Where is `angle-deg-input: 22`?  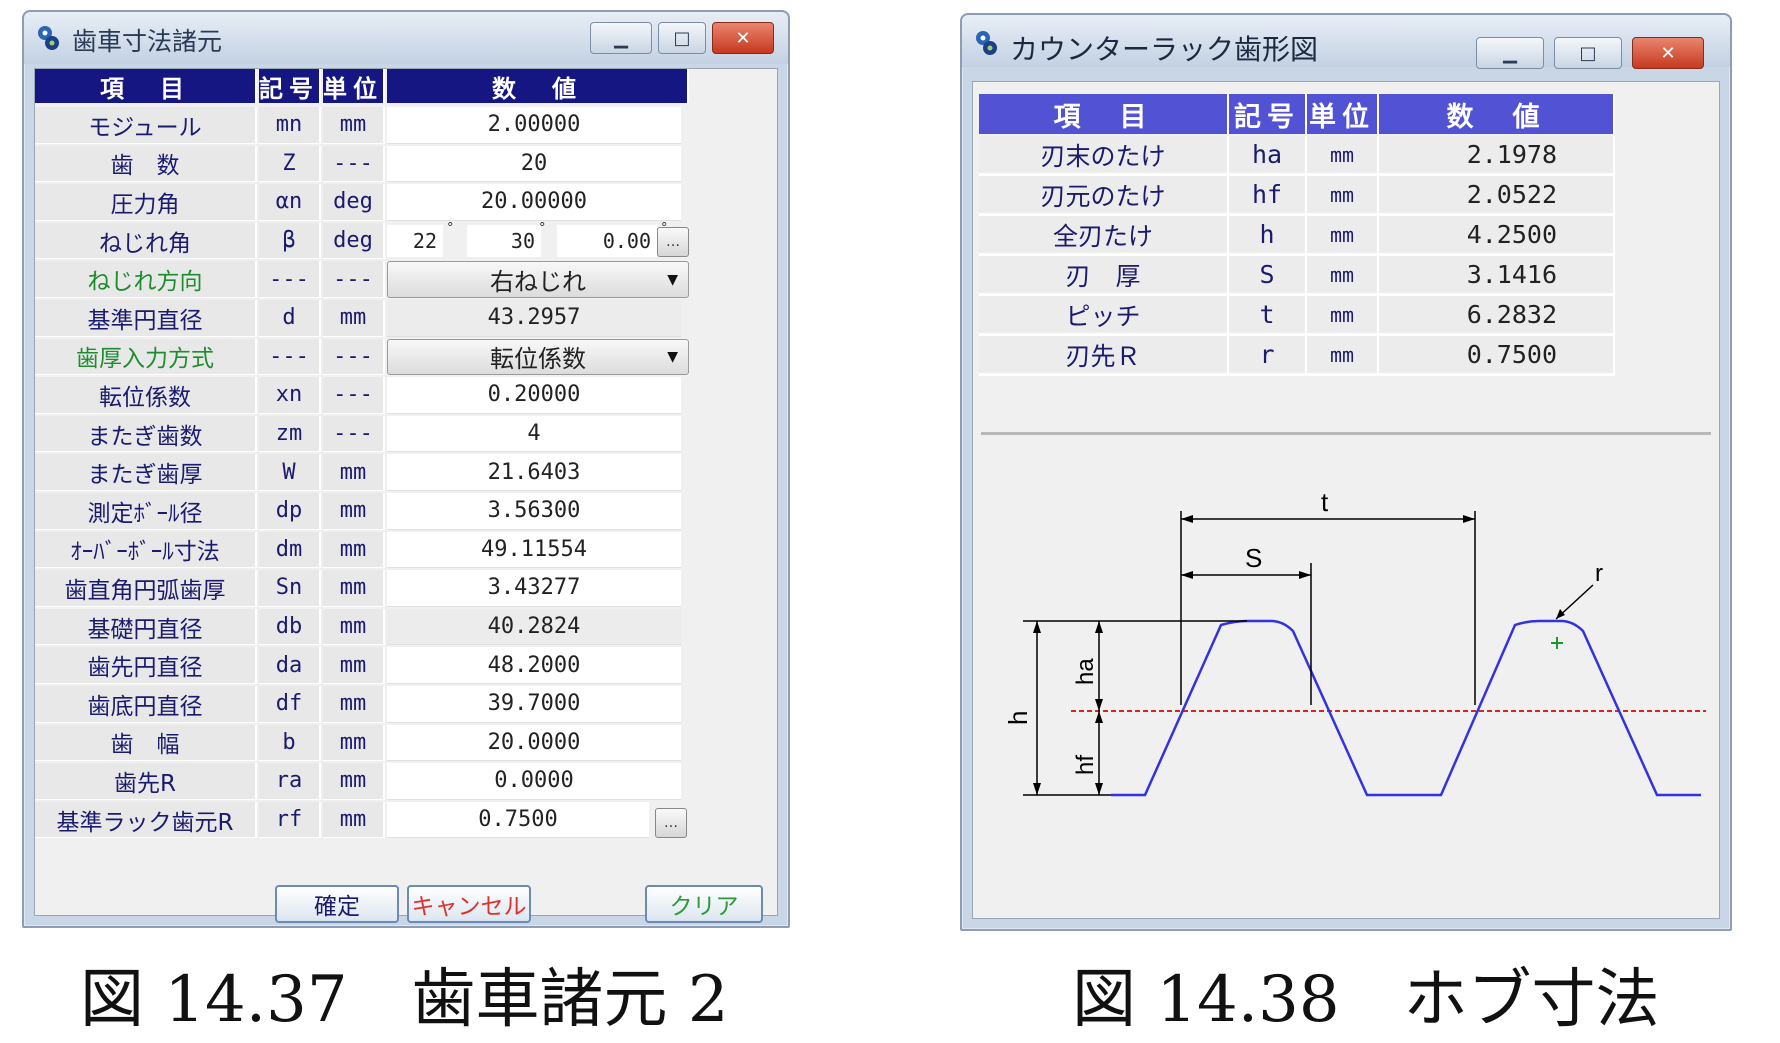
angle-deg-input: 22 is located at coordinates (415, 241).